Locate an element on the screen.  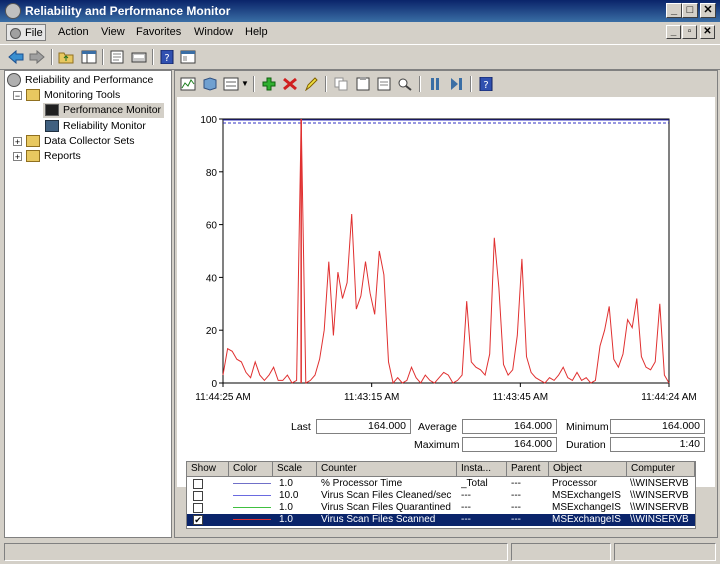
status-bar is located at coordinates (360, 552).